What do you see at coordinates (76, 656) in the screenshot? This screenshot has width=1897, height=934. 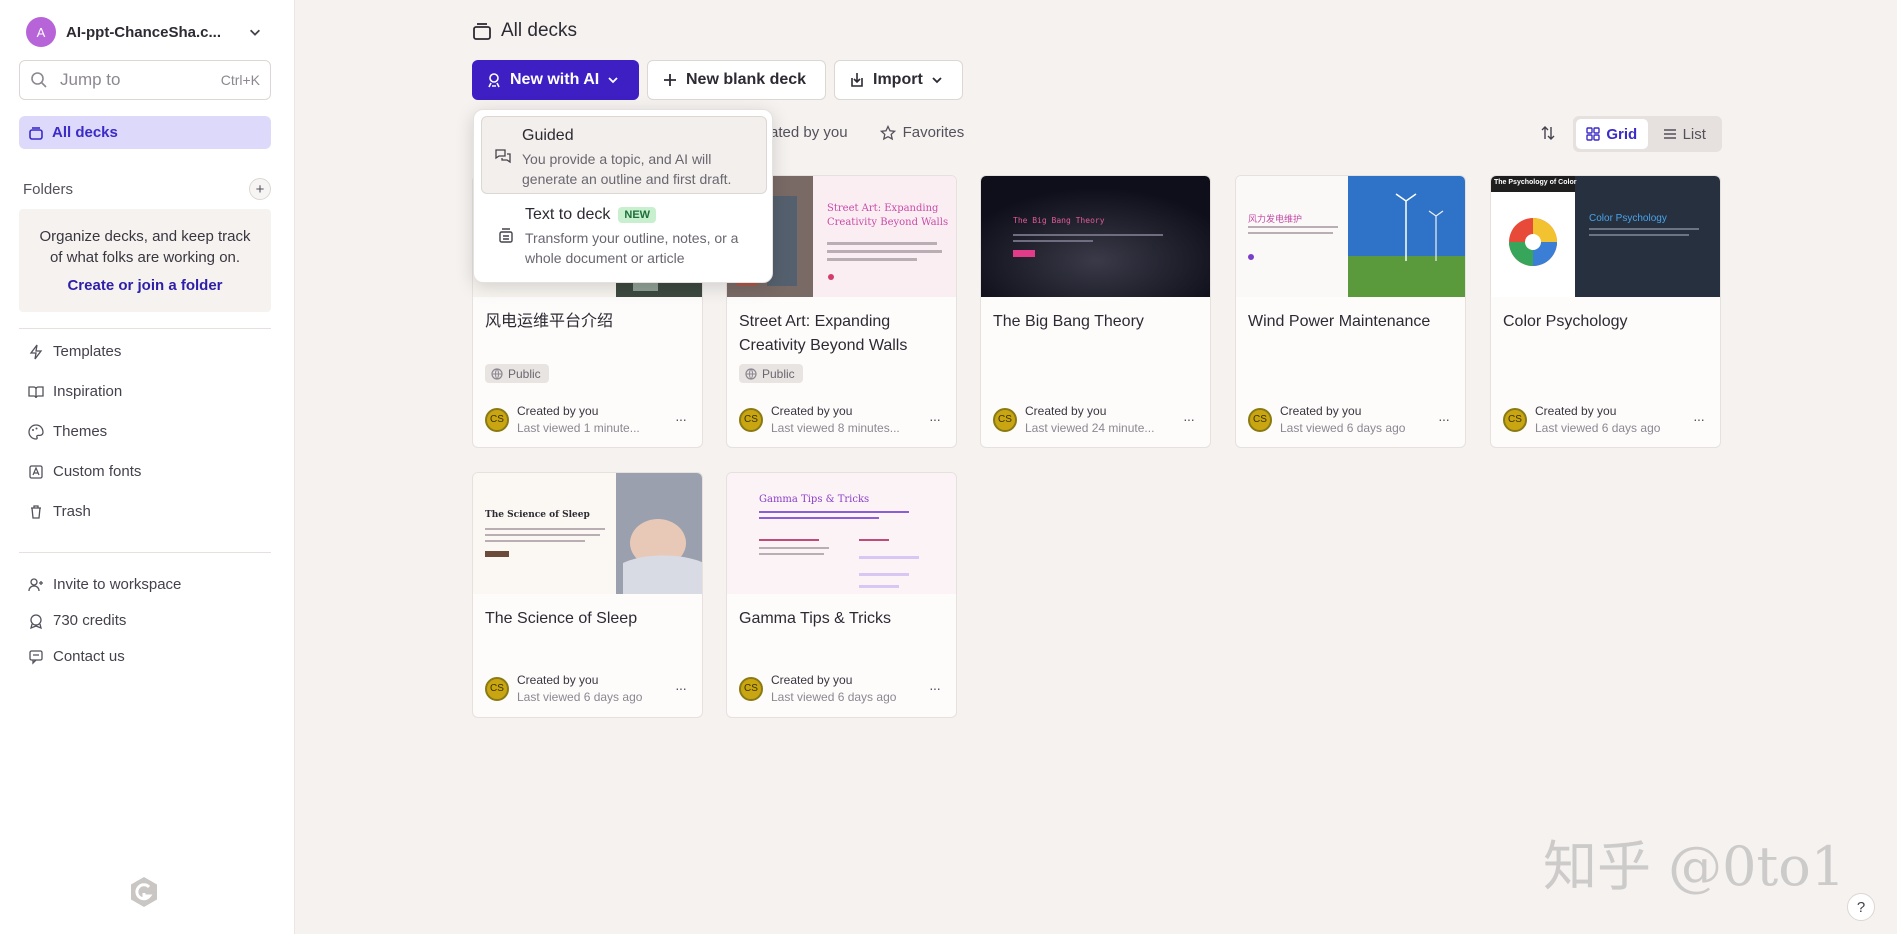 I see `contact-us: Contact us` at bounding box center [76, 656].